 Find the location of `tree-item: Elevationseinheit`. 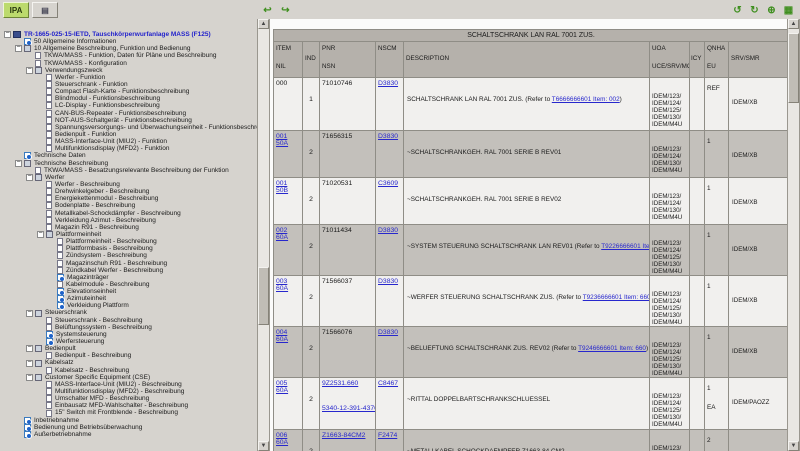

tree-item: Elevationseinheit is located at coordinates (130, 292).